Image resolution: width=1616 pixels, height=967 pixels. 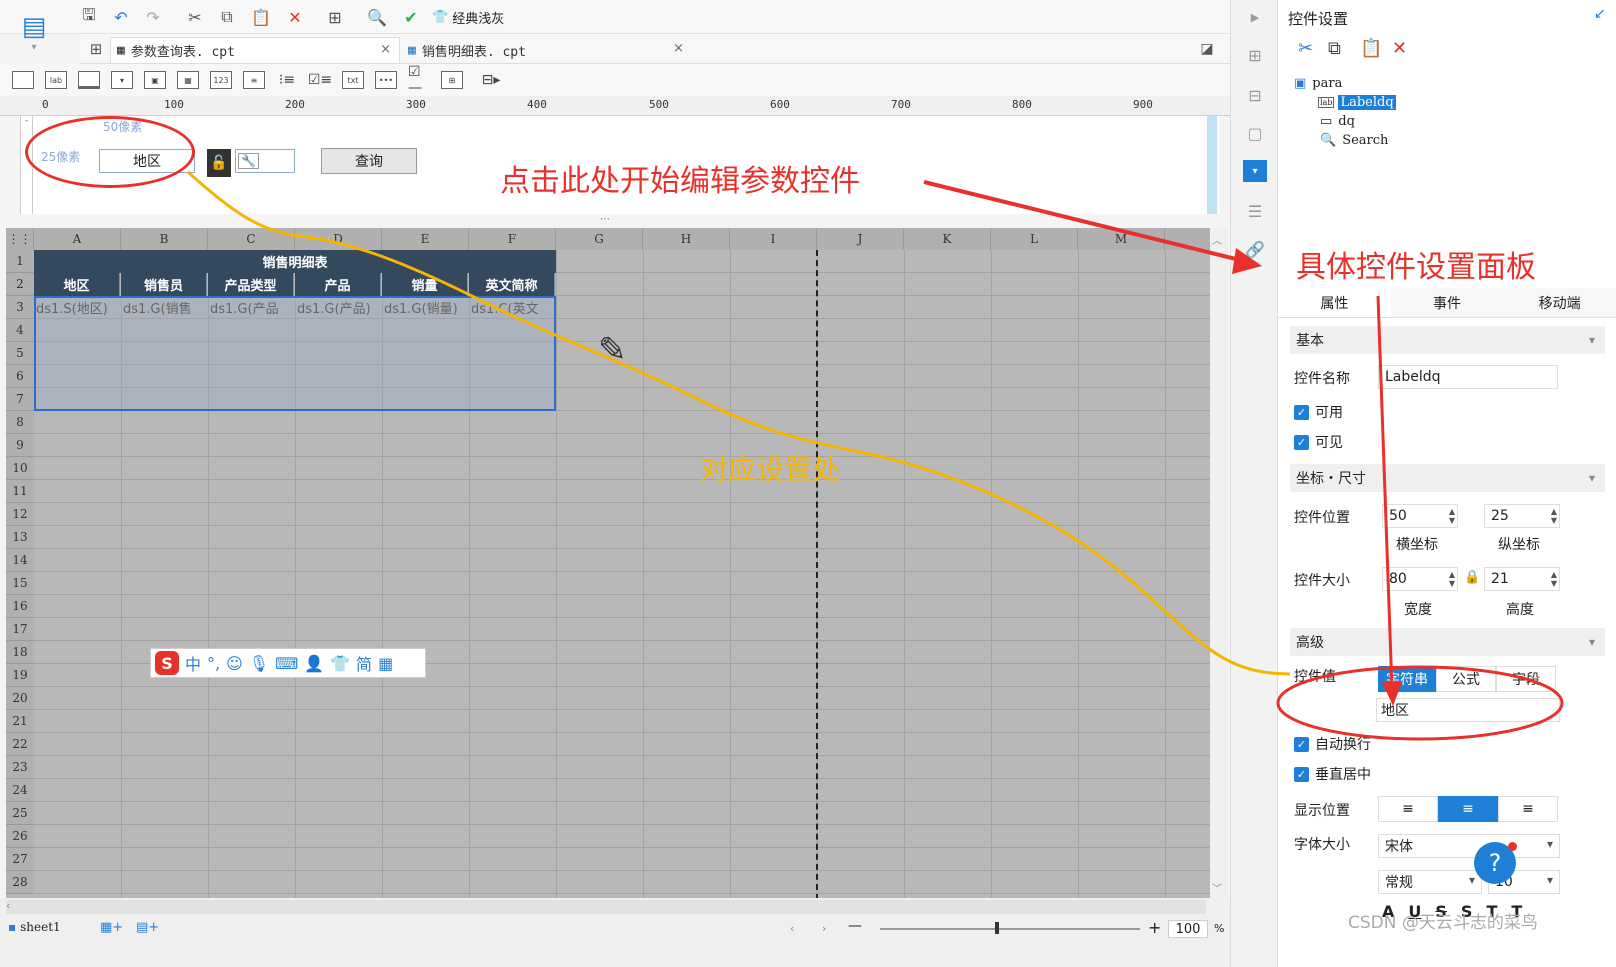 I want to click on tab-events: 事件, so click(x=1447, y=302).